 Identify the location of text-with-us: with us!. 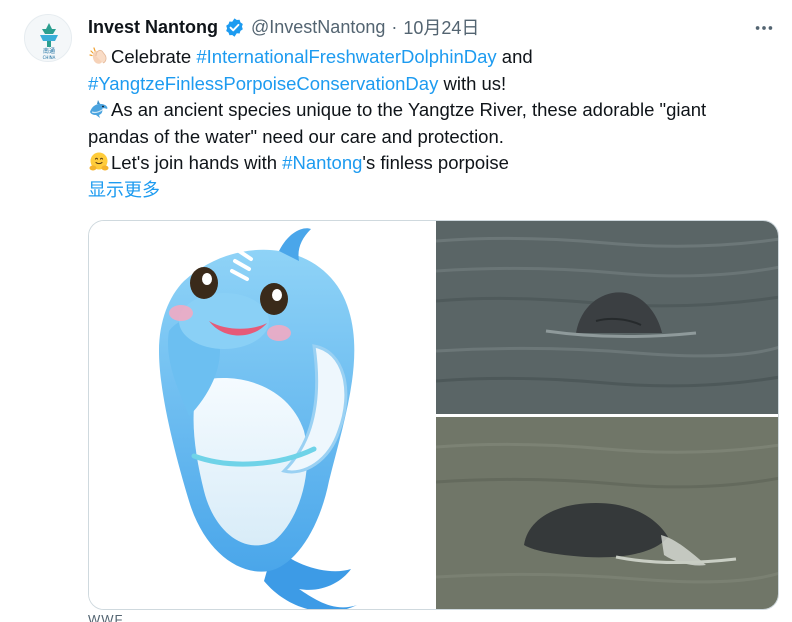
(472, 83).